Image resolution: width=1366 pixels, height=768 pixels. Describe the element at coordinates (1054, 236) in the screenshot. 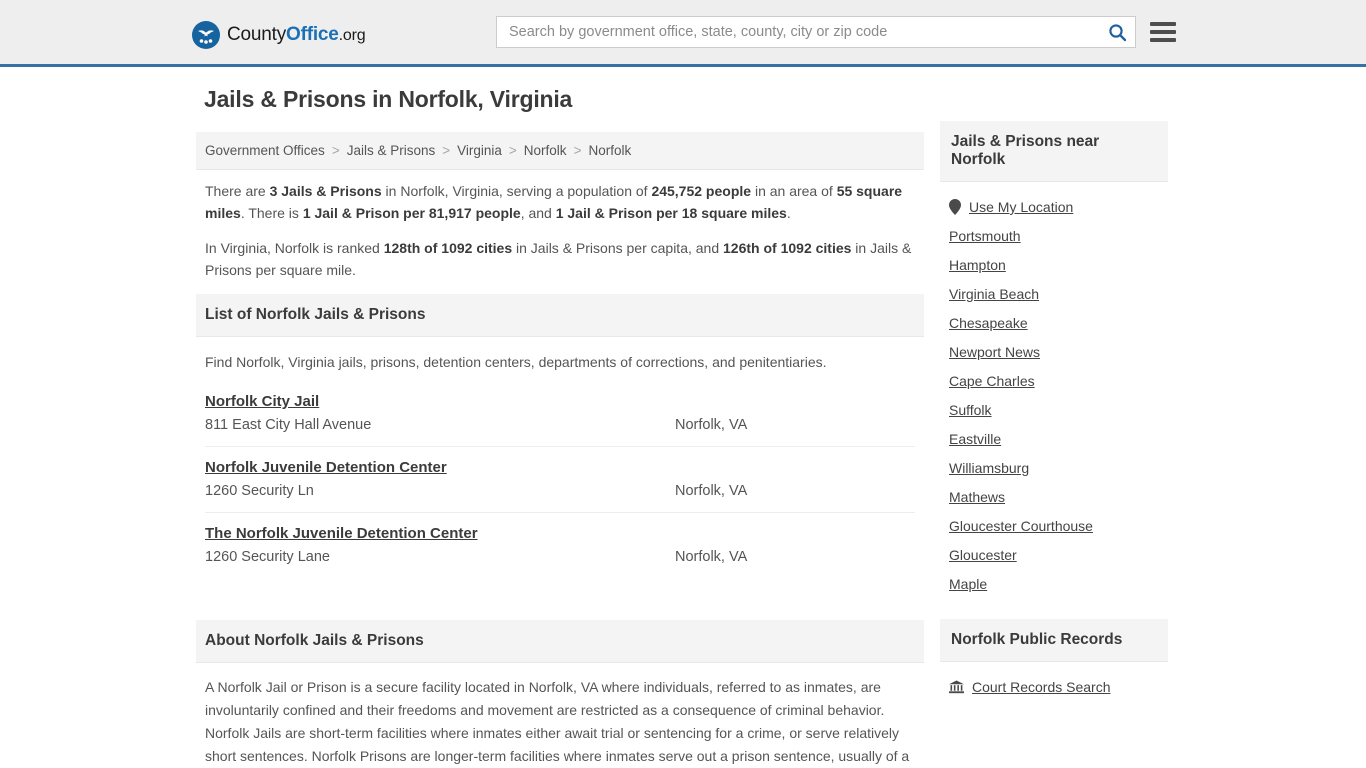

I see `sidebar-item-portsmouth: Portsmouth` at that location.